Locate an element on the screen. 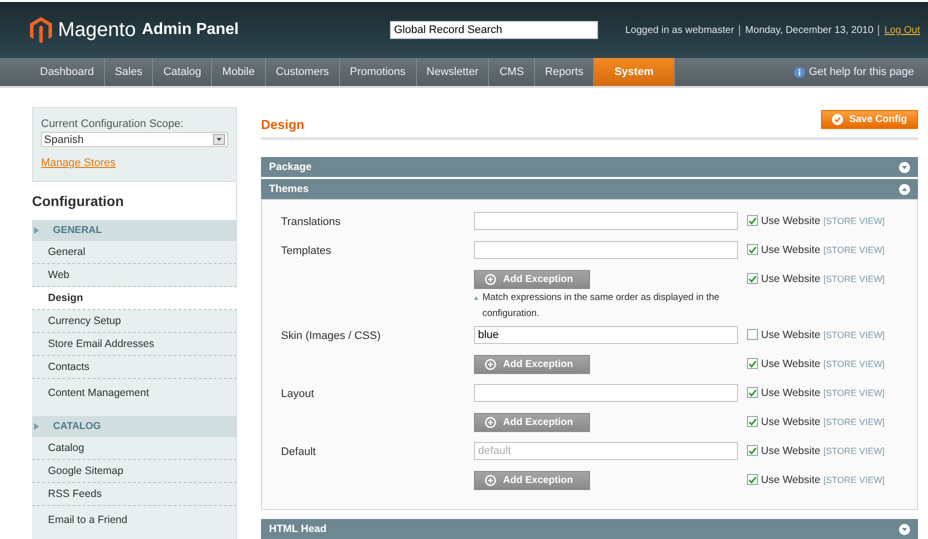  text-field: blue is located at coordinates (606, 335).